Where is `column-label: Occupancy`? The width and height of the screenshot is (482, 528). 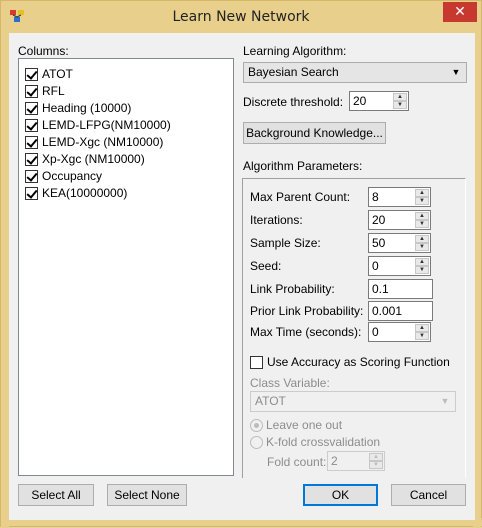 column-label: Occupancy is located at coordinates (72, 176).